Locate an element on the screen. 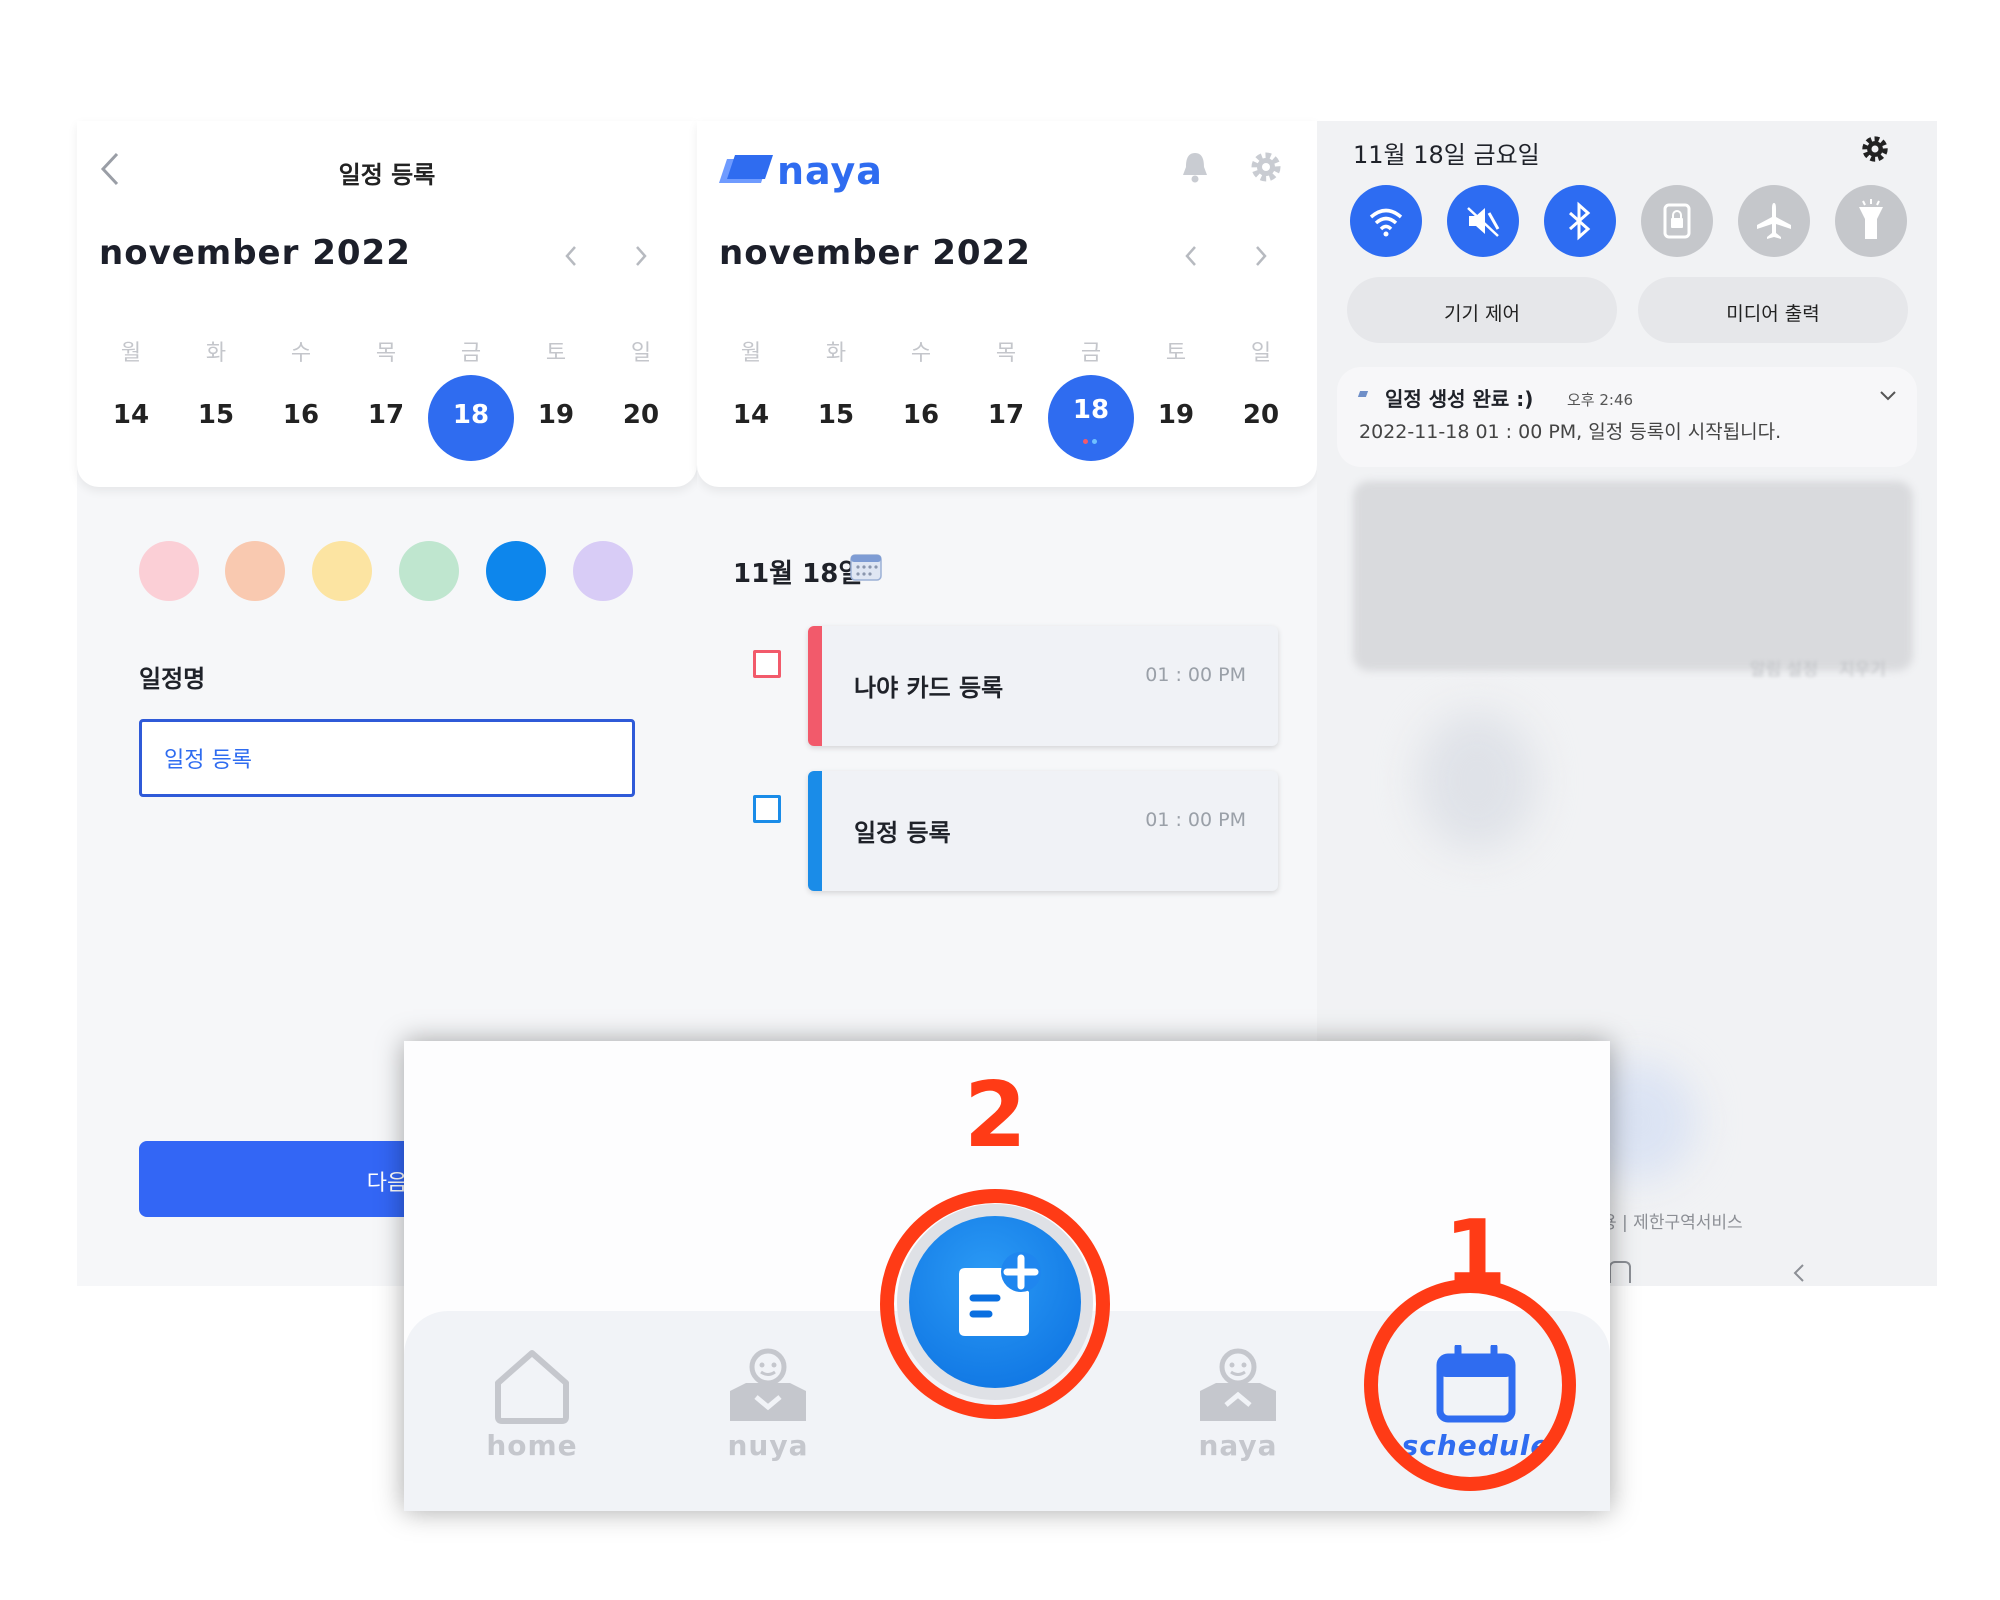 This screenshot has height=1600, width=2000. home-nav-icon is located at coordinates (1620, 1272).